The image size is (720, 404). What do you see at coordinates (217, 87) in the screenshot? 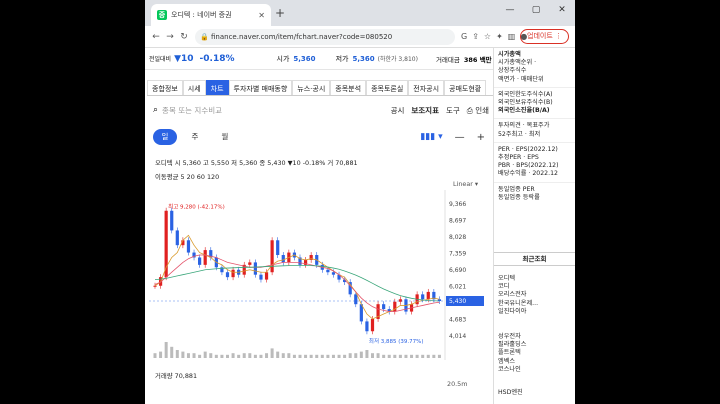
I see `menu-chart: 차트` at bounding box center [217, 87].